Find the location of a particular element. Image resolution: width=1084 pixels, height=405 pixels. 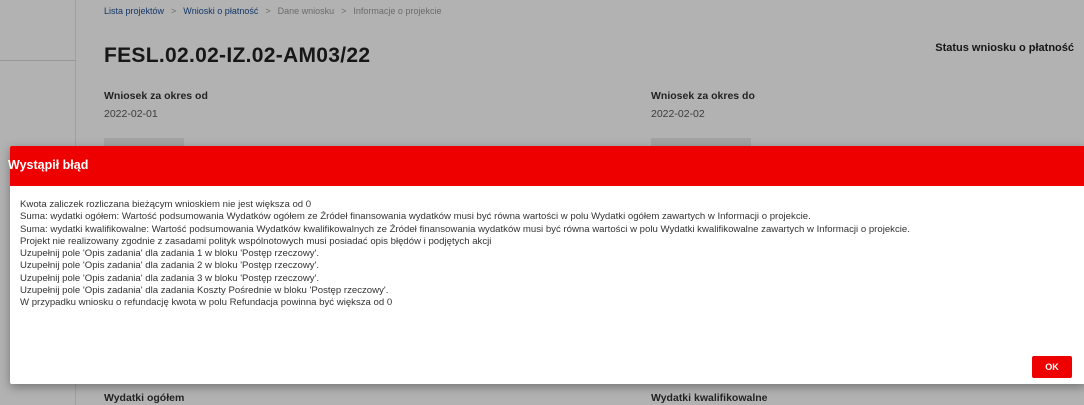

dialog-title-text: Wystąpił błąd is located at coordinates (48, 165).